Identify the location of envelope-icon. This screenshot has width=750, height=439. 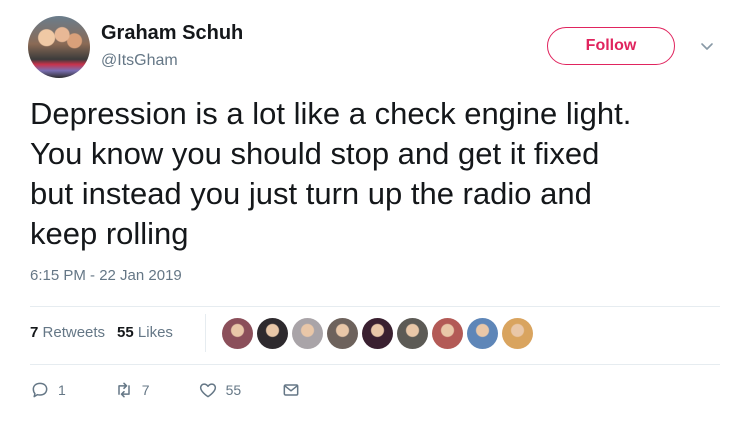
(291, 390).